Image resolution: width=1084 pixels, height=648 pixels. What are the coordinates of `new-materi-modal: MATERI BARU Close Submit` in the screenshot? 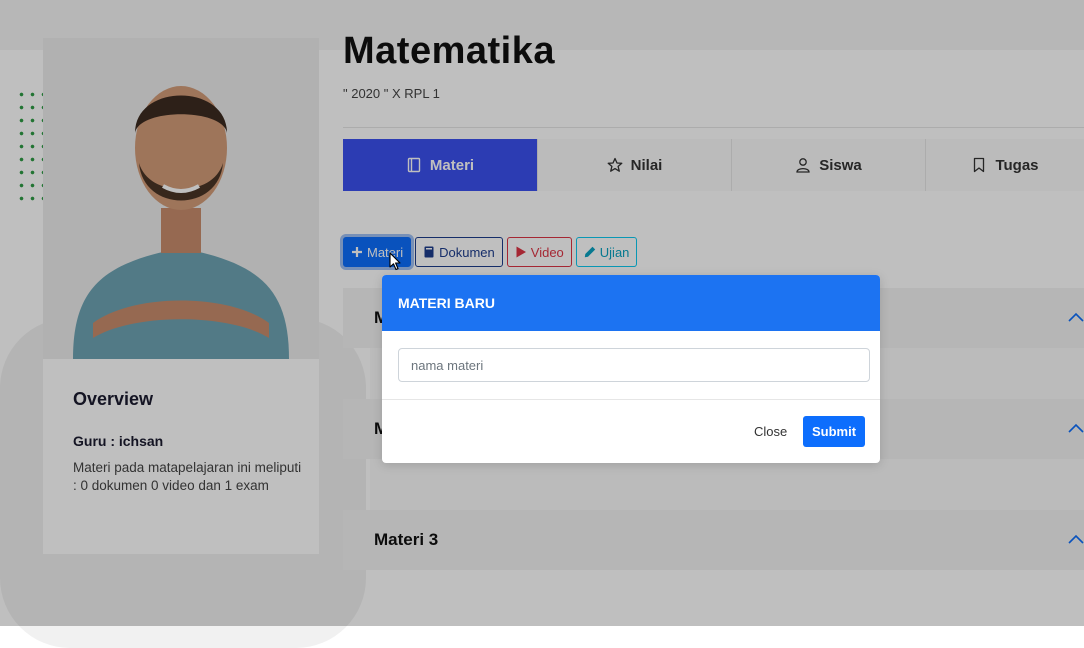 It's located at (631, 369).